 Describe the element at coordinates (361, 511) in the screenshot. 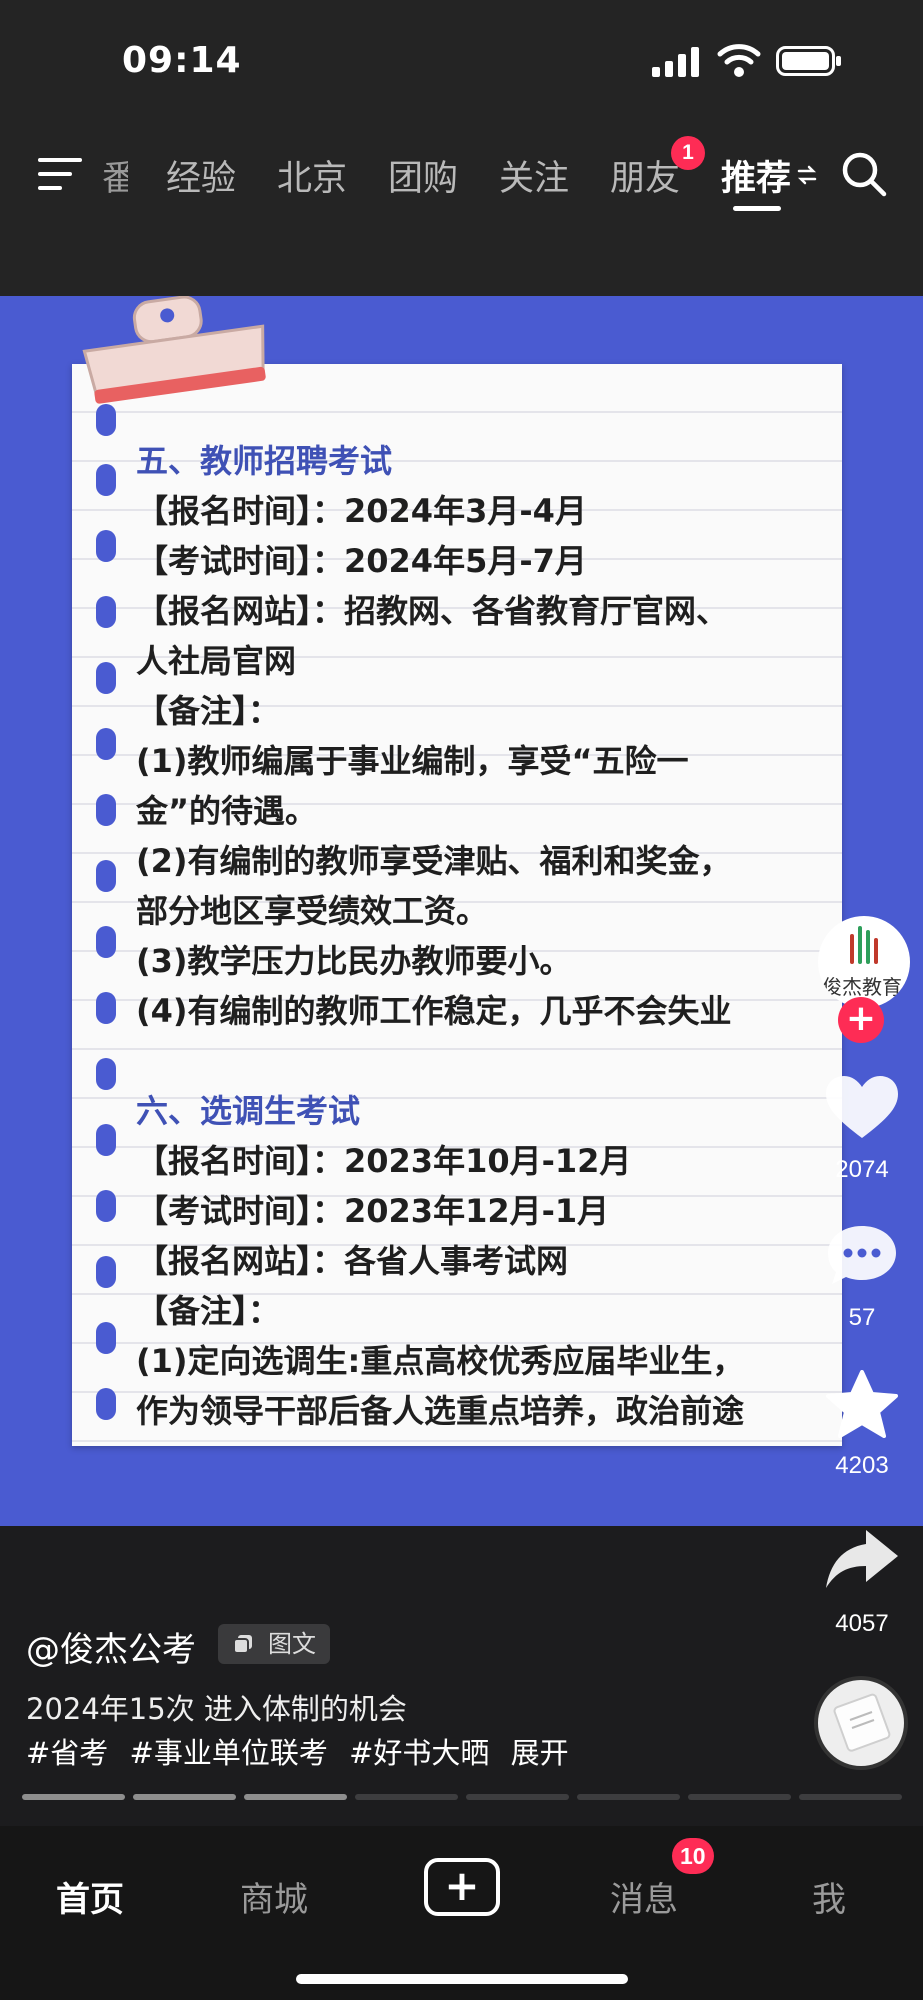

I see `note-line: 【报名时间】：2024年3月-4月` at that location.